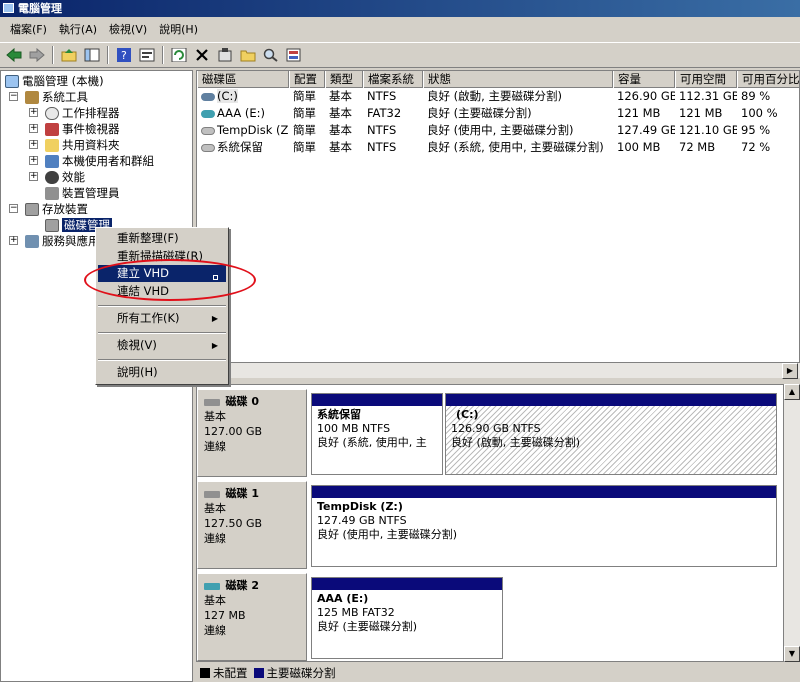  I want to click on col-percent-free: 可用百分比, so click(768, 79).